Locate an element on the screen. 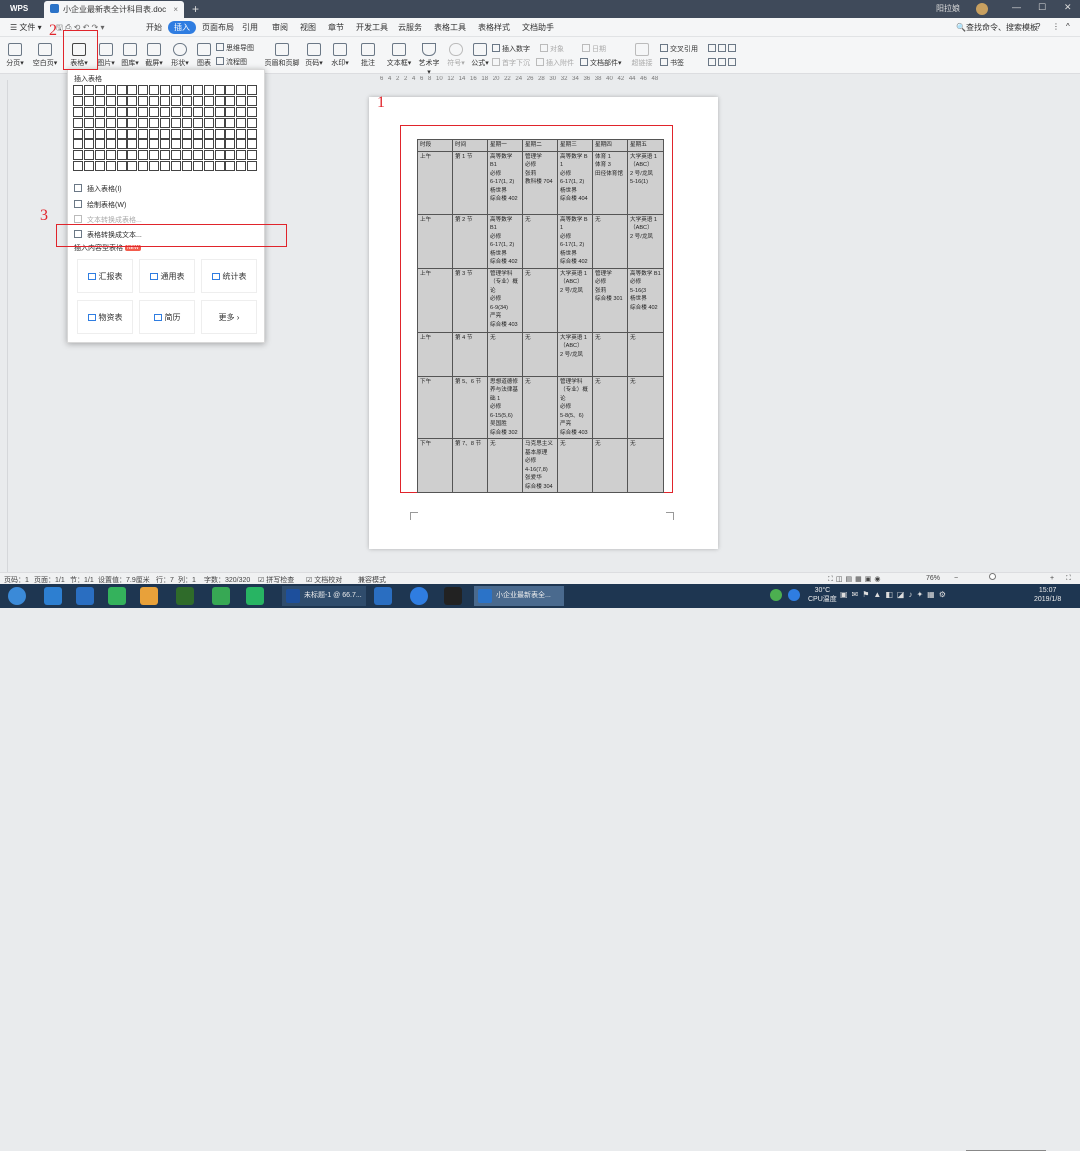 The image size is (1080, 1151). blank-page-button: 空白页▾ is located at coordinates (45, 55).